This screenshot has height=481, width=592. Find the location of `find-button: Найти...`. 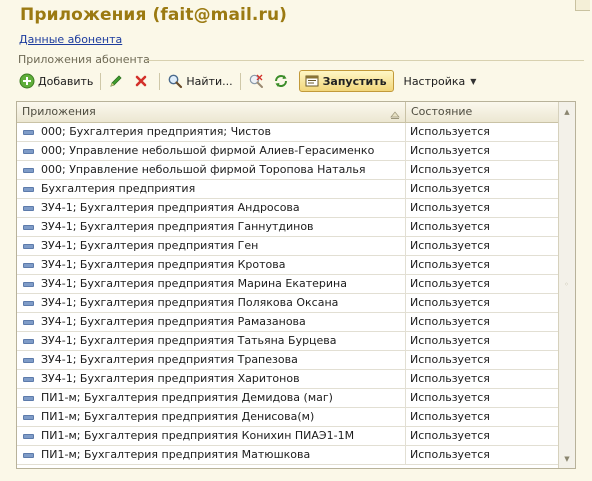

find-button: Найти... is located at coordinates (199, 81).